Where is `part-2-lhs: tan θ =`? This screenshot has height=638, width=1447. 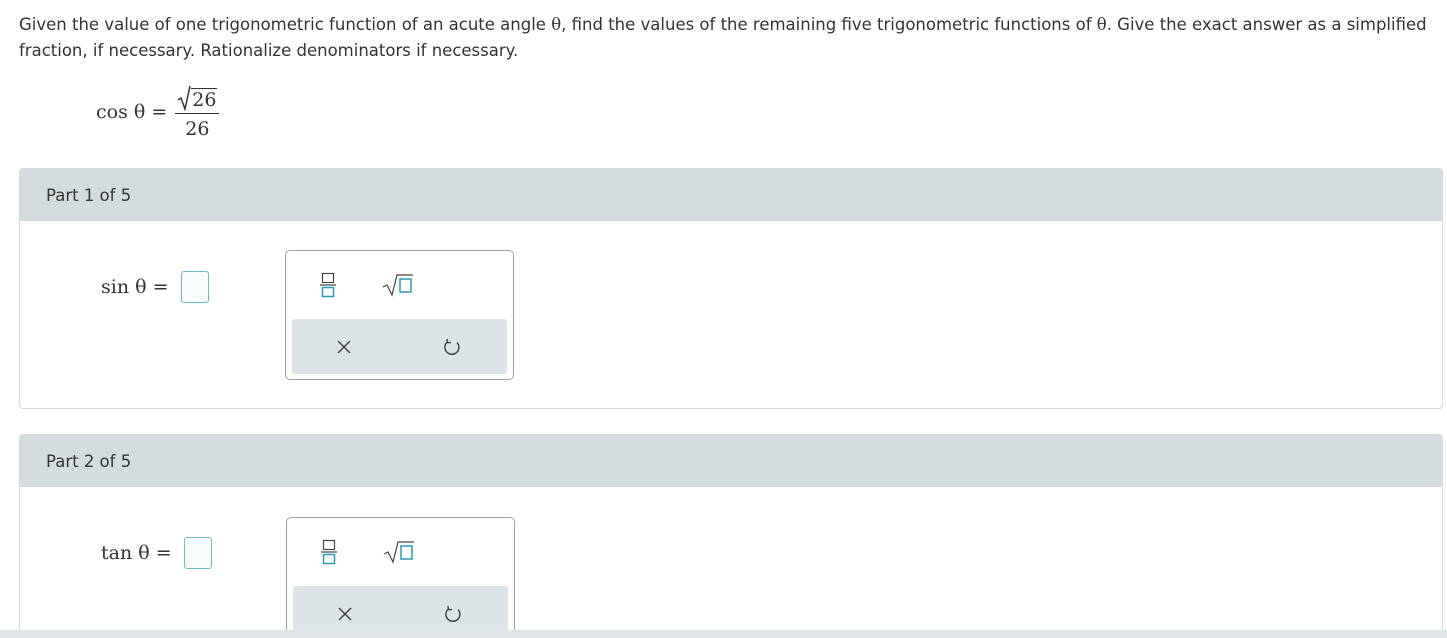
part-2-lhs: tan θ = is located at coordinates (136, 553).